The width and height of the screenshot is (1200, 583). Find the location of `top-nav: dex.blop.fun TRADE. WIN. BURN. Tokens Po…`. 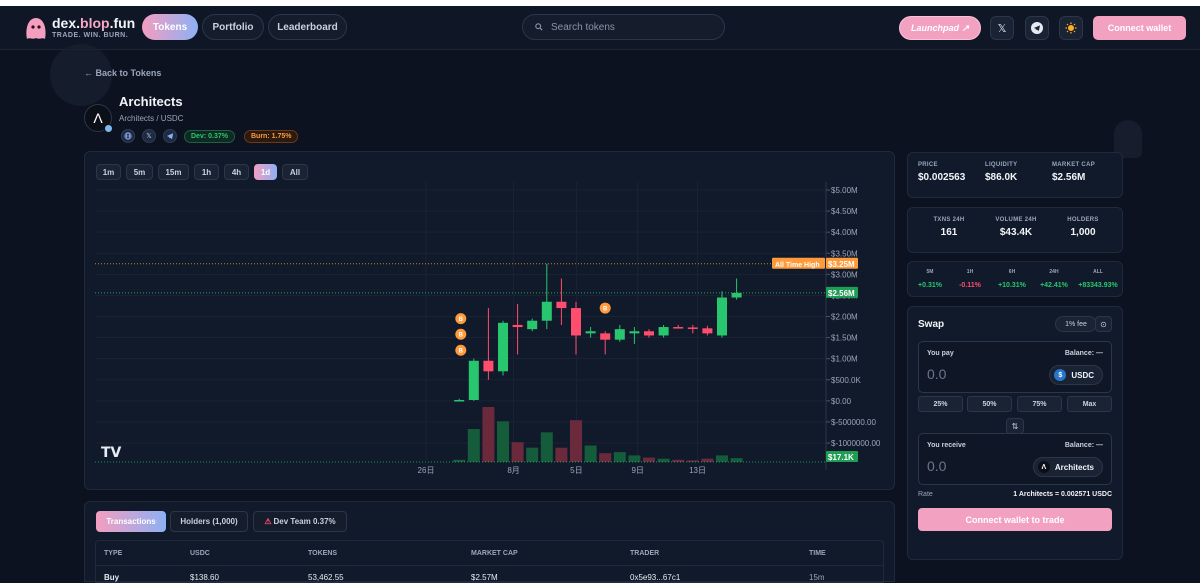

top-nav: dex.blop.fun TRADE. WIN. BURN. Tokens Po… is located at coordinates (600, 28).